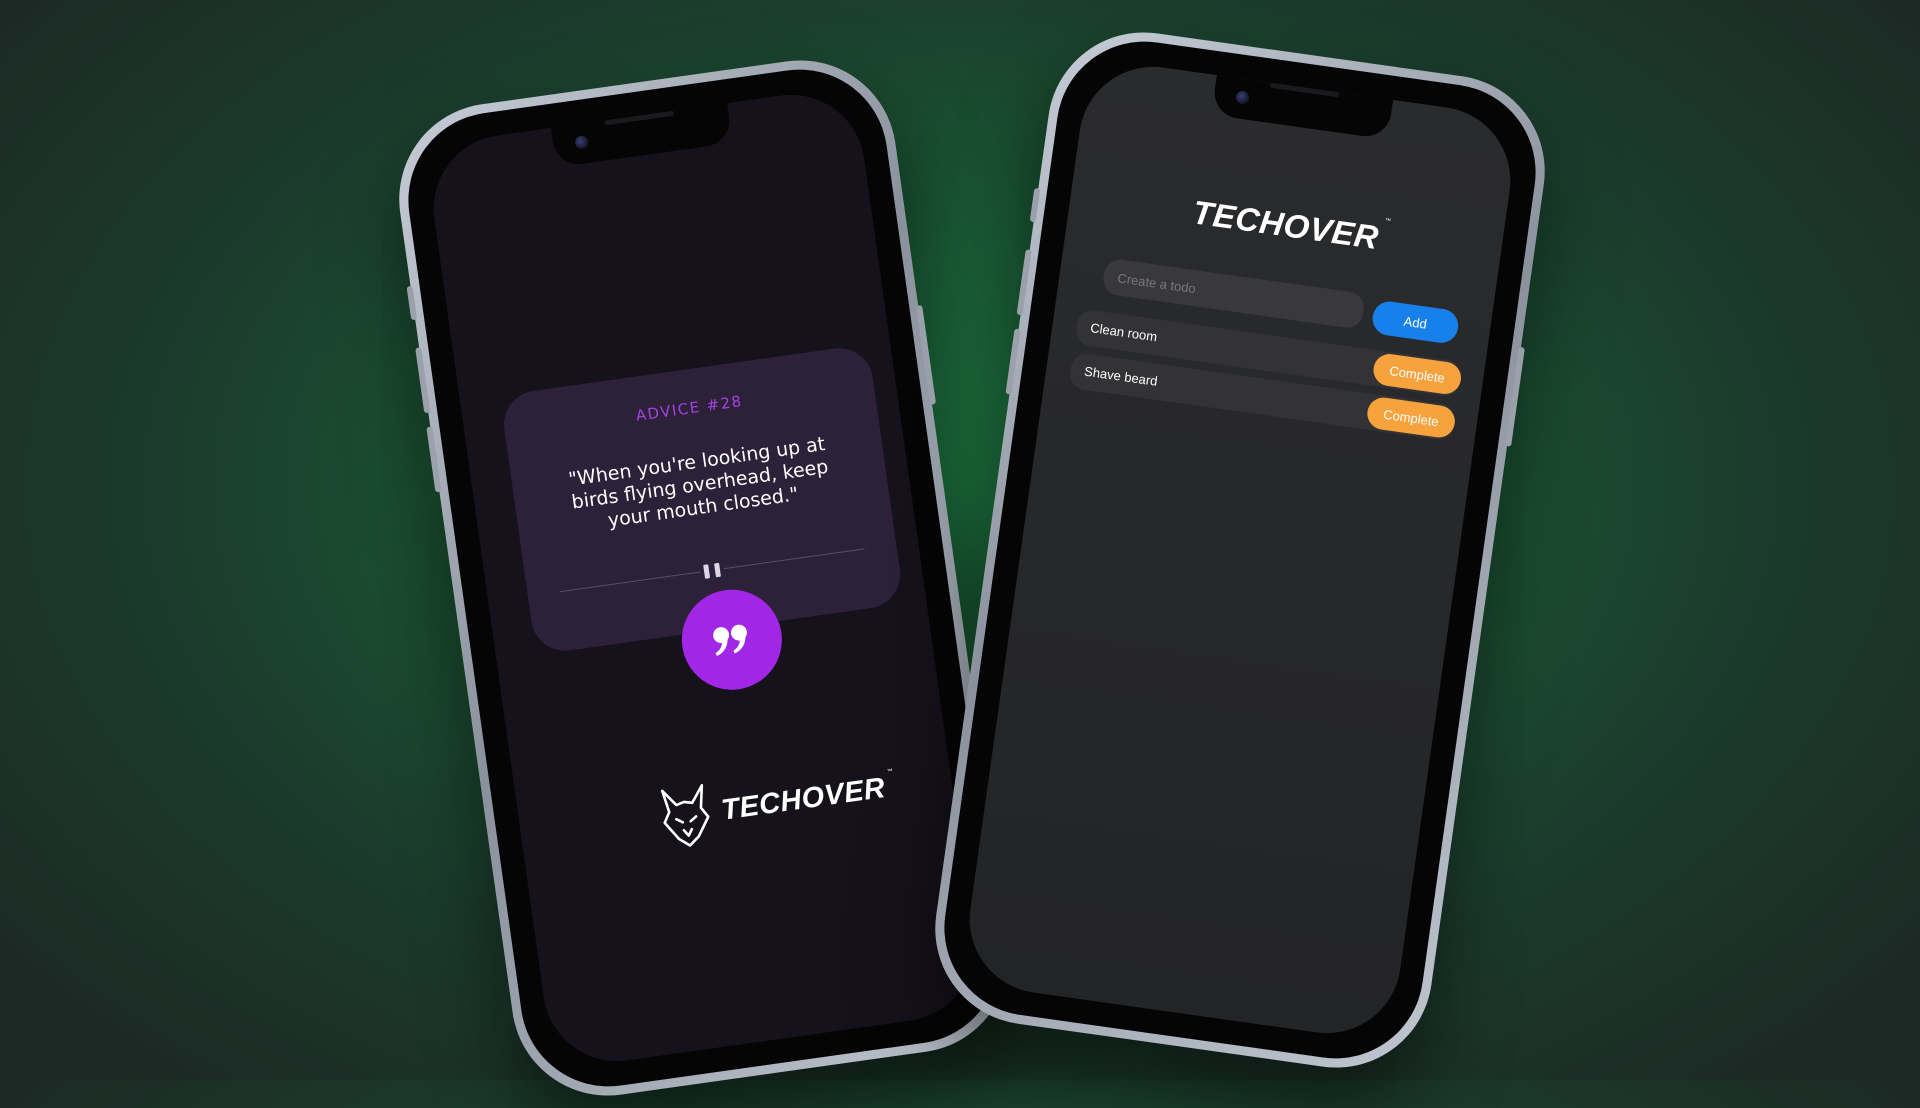 Image resolution: width=1920 pixels, height=1108 pixels. I want to click on card-divider, so click(712, 570).